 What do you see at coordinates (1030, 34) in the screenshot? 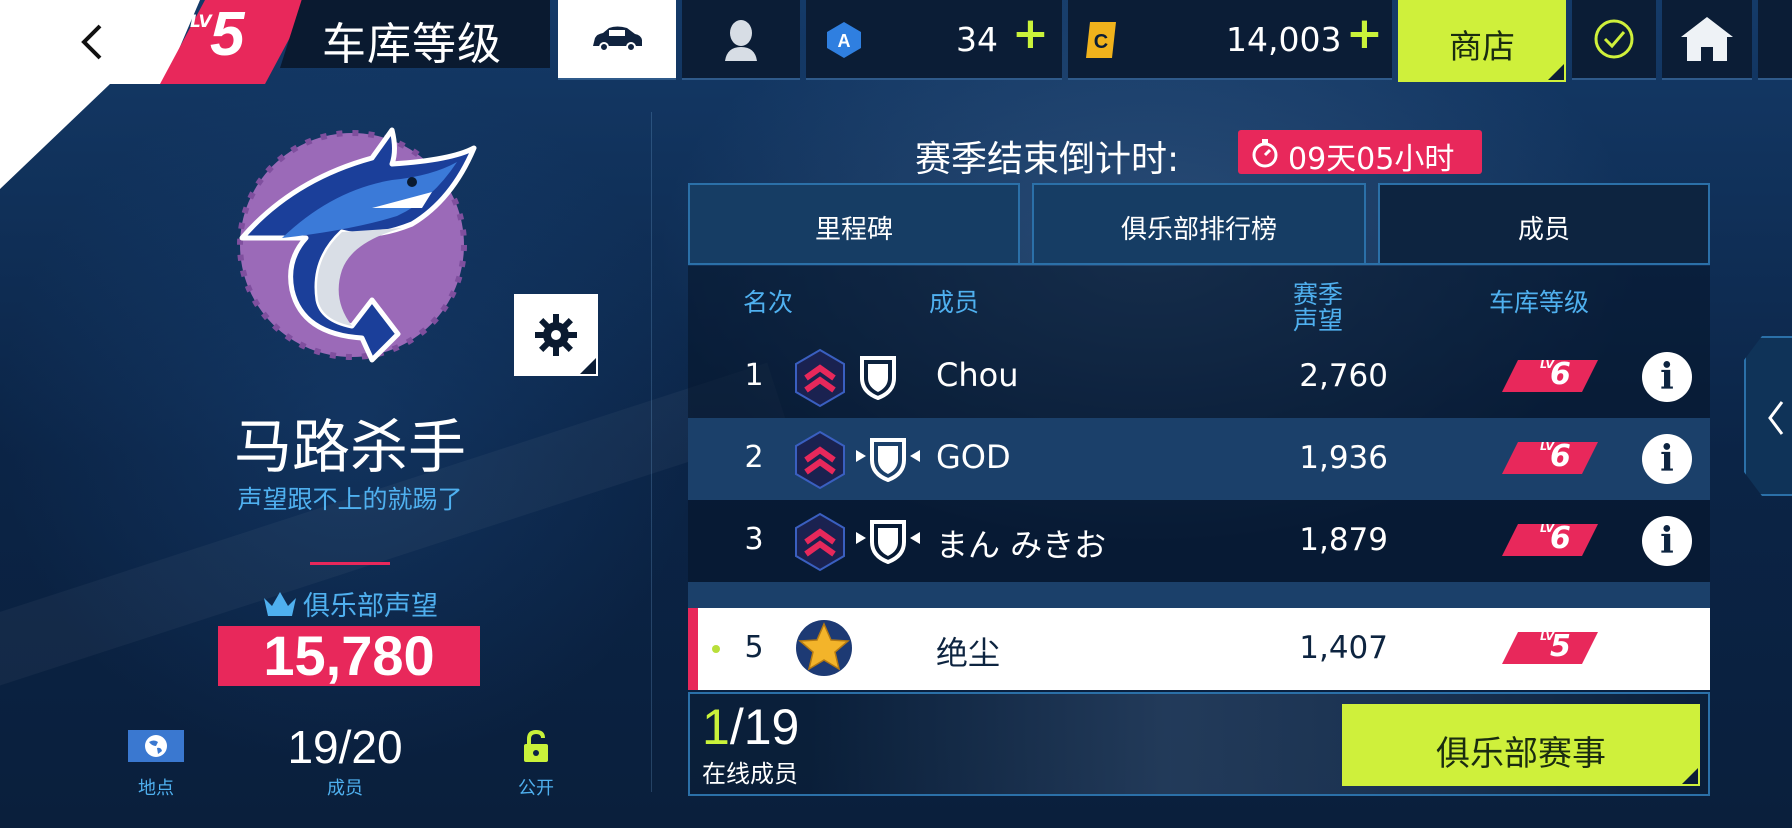
I see `add-blue-currency-icon: +` at bounding box center [1030, 34].